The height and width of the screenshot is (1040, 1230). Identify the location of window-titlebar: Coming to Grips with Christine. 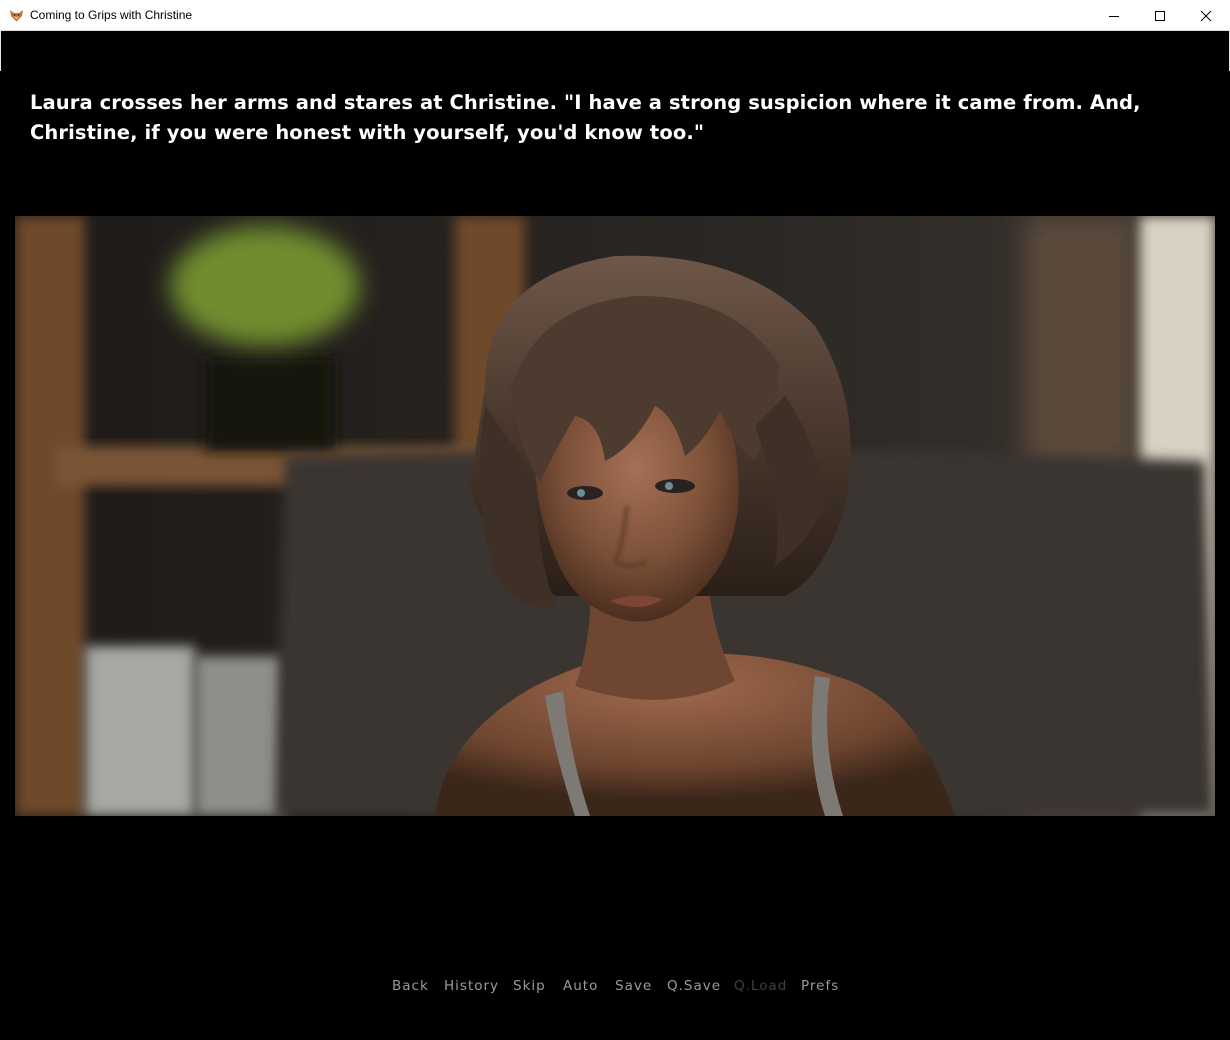
(615, 15).